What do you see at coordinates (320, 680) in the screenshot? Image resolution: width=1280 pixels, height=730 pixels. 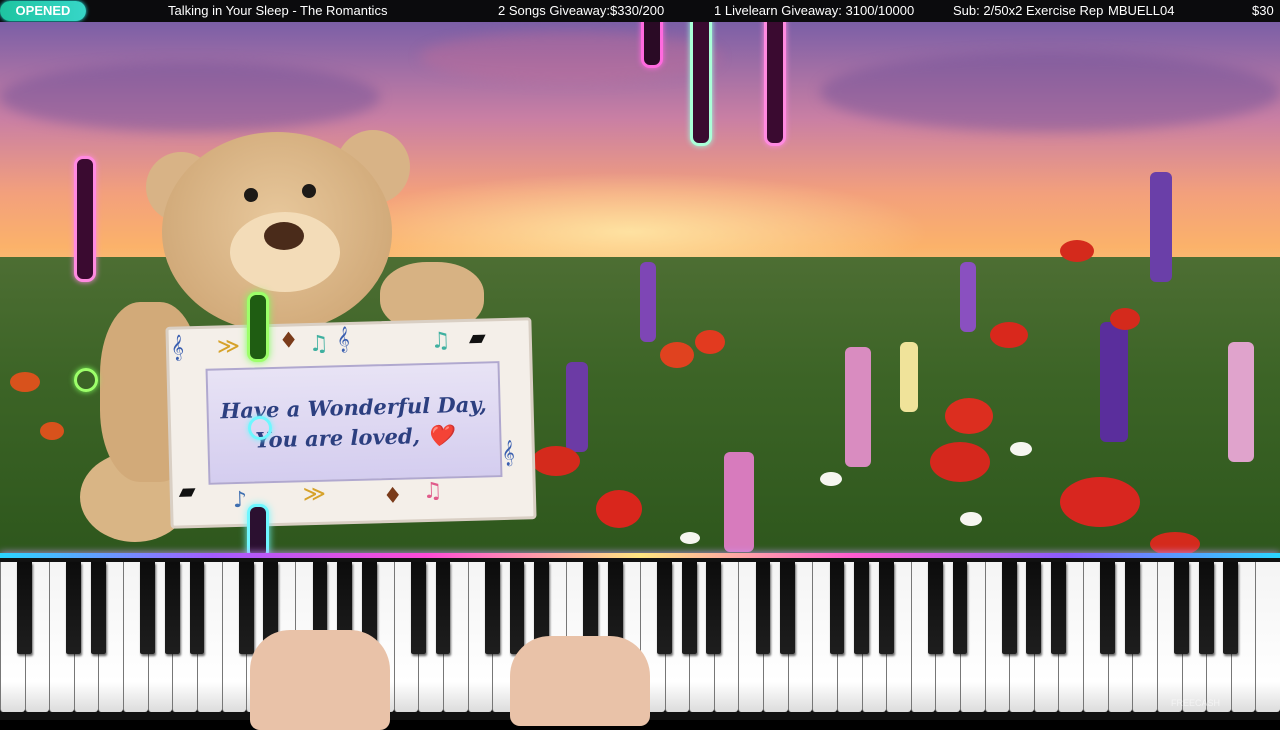 I see `left-hand` at bounding box center [320, 680].